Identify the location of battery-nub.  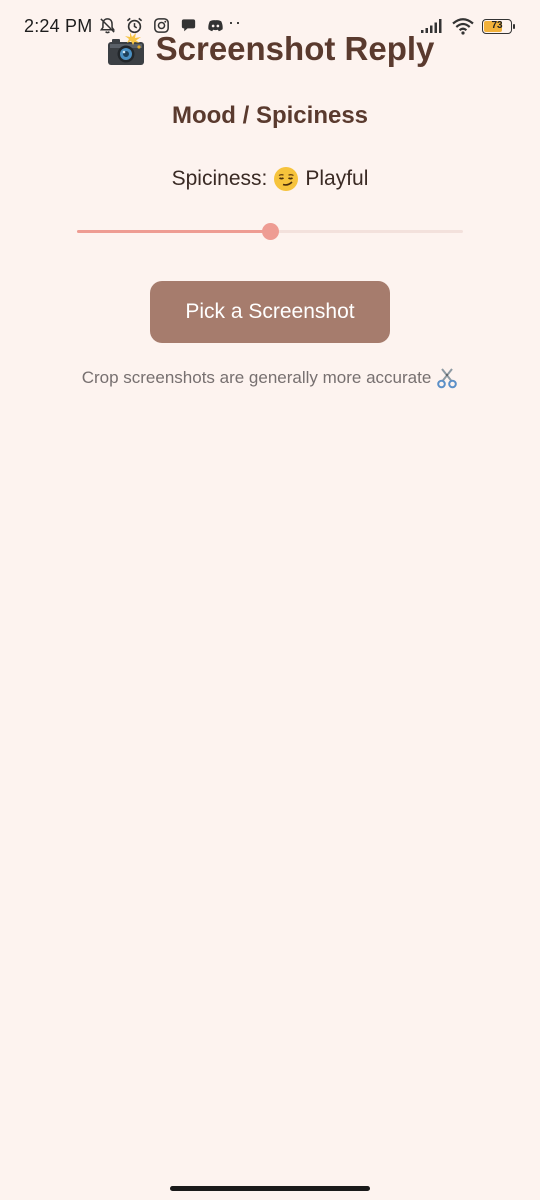
(514, 26).